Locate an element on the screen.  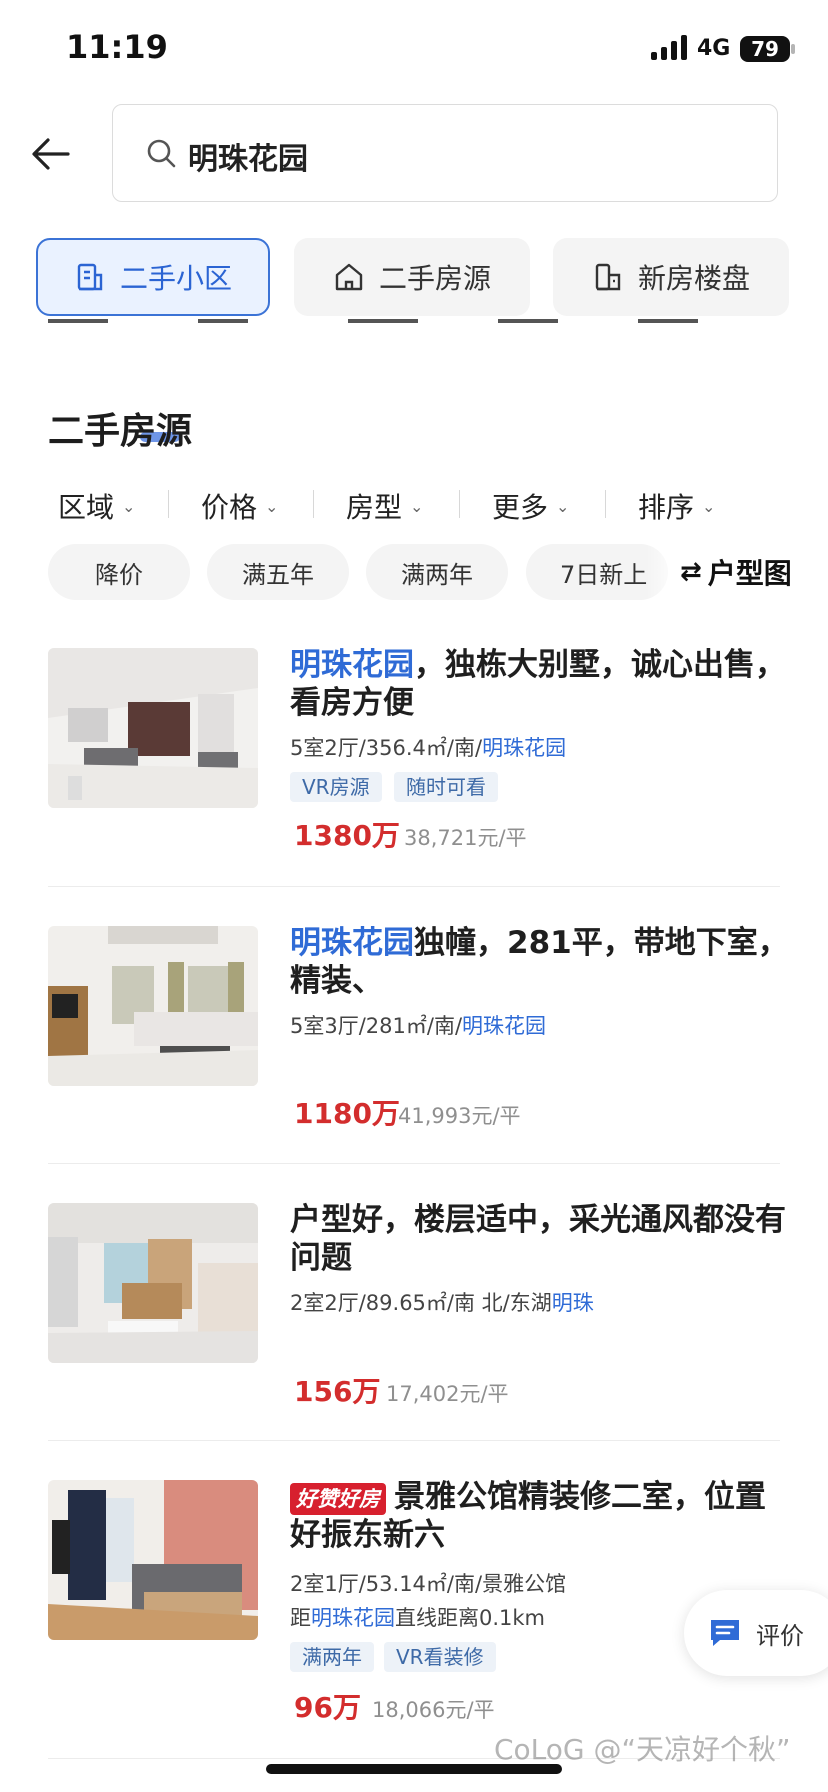
filter-price: 价格 ⌄ is located at coordinates (239, 506).